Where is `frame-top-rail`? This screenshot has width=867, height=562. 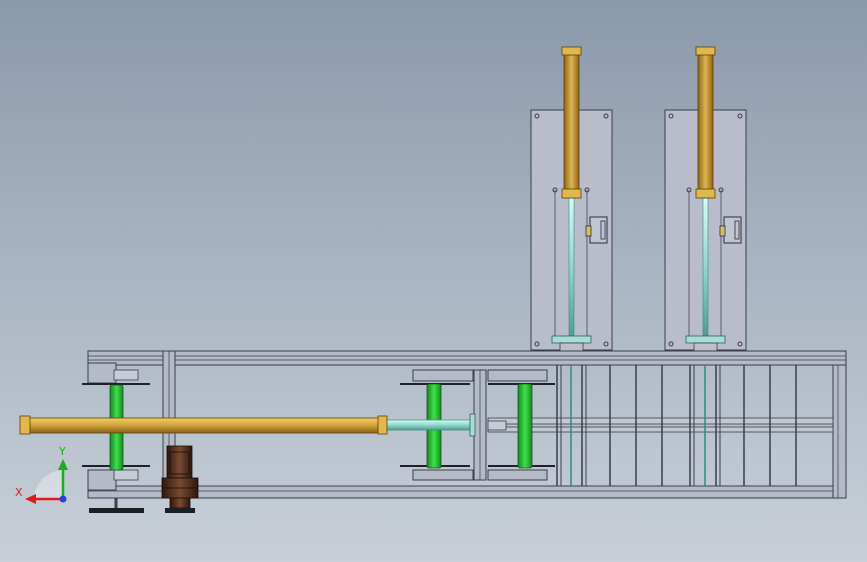 frame-top-rail is located at coordinates (467, 358).